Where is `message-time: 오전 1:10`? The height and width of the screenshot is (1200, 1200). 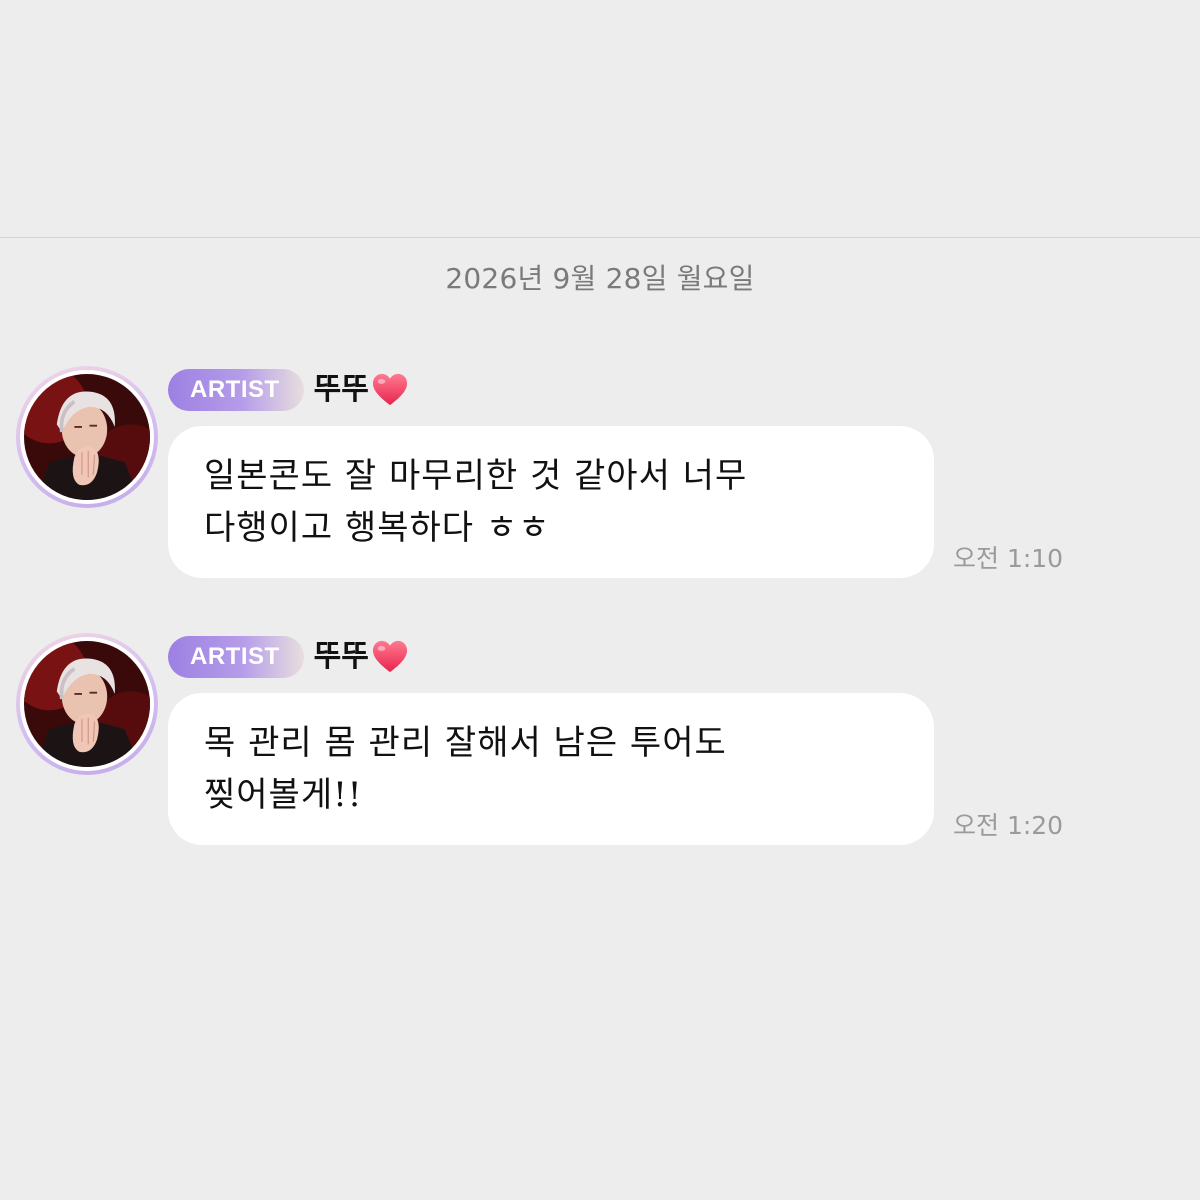
message-time: 오전 1:10 is located at coordinates (1008, 558).